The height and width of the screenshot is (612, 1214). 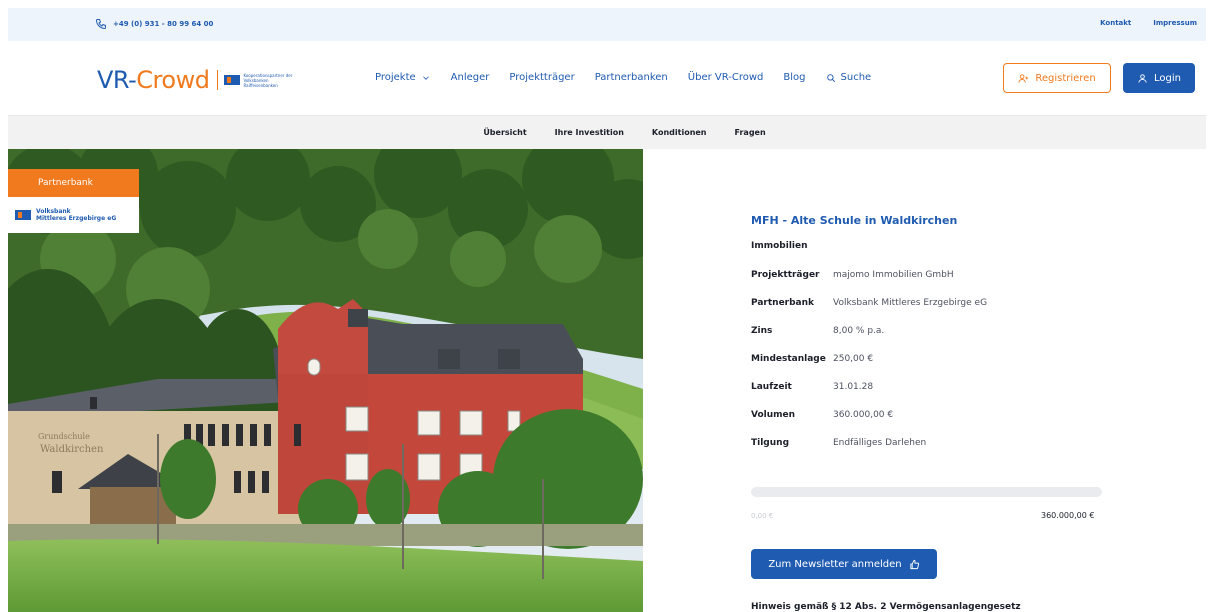 What do you see at coordinates (1159, 78) in the screenshot?
I see `login-button: Login` at bounding box center [1159, 78].